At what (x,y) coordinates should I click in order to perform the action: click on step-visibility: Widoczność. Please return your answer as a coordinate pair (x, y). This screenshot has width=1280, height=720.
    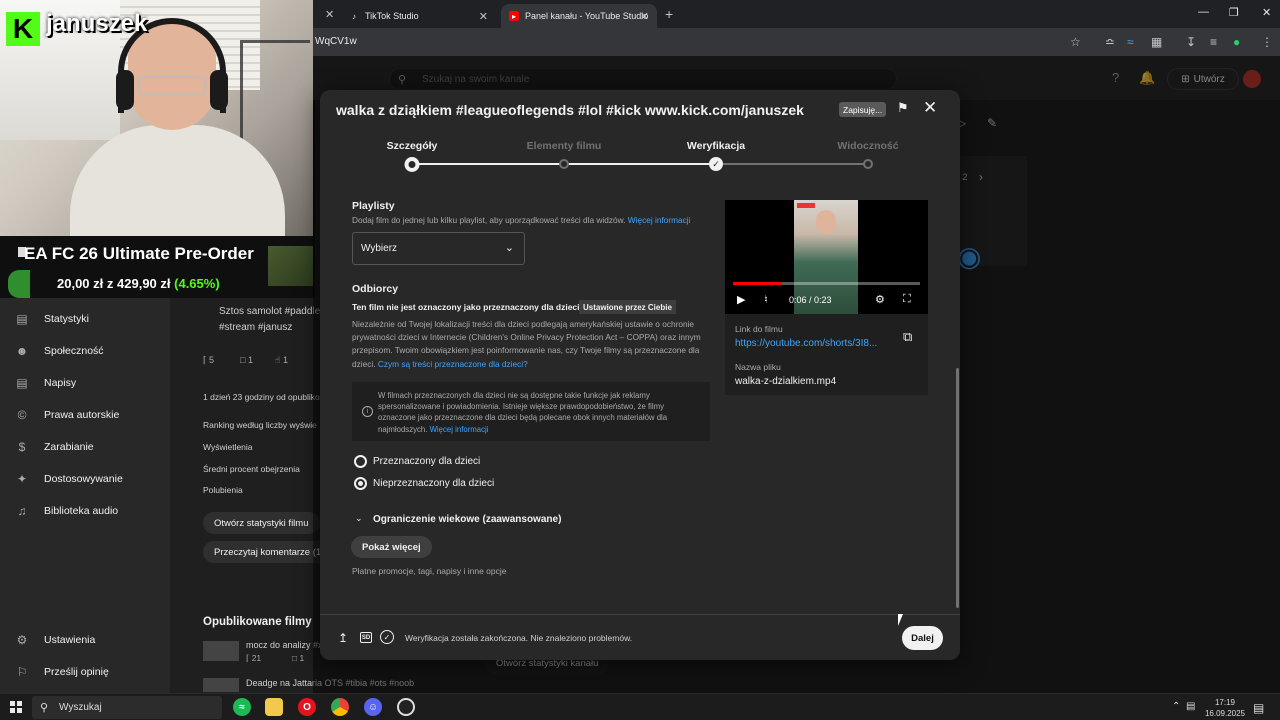
    Looking at the image, I should click on (867, 146).